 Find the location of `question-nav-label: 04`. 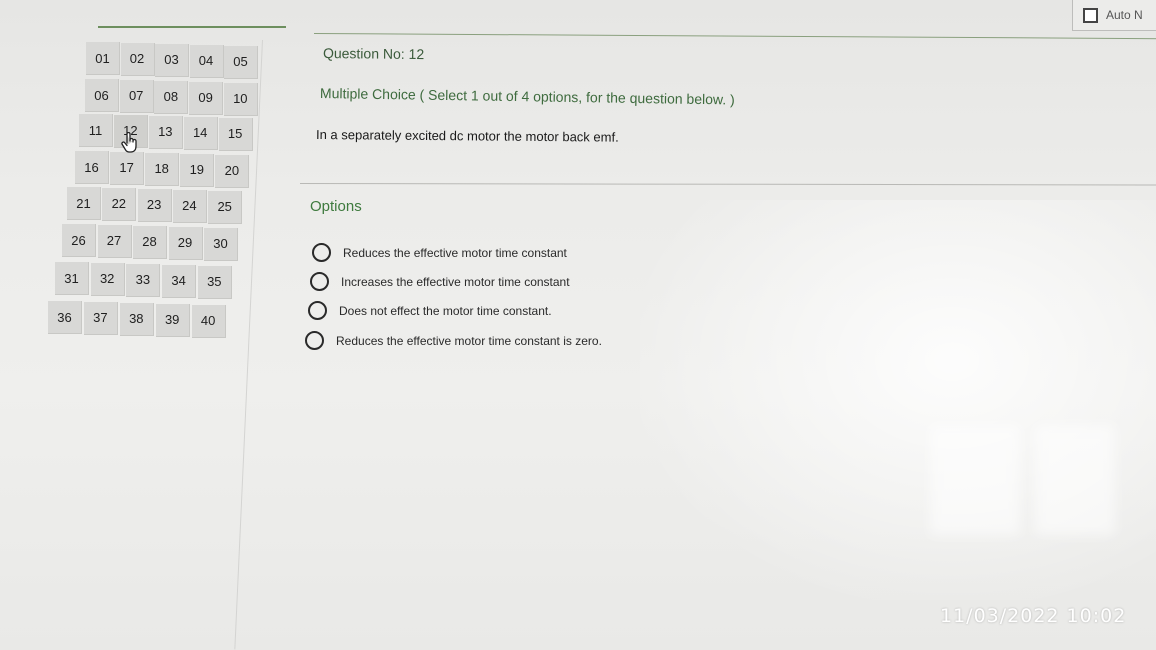

question-nav-label: 04 is located at coordinates (206, 61).